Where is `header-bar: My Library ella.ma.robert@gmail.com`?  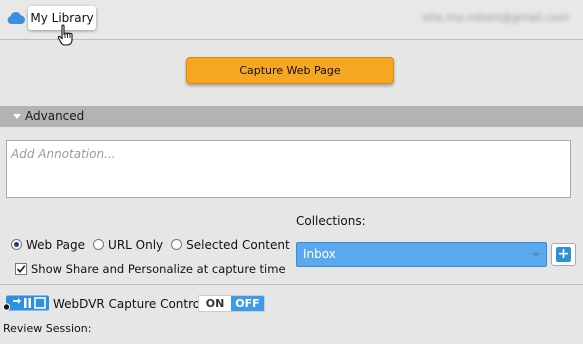 header-bar: My Library ella.ma.robert@gmail.com is located at coordinates (291, 23).